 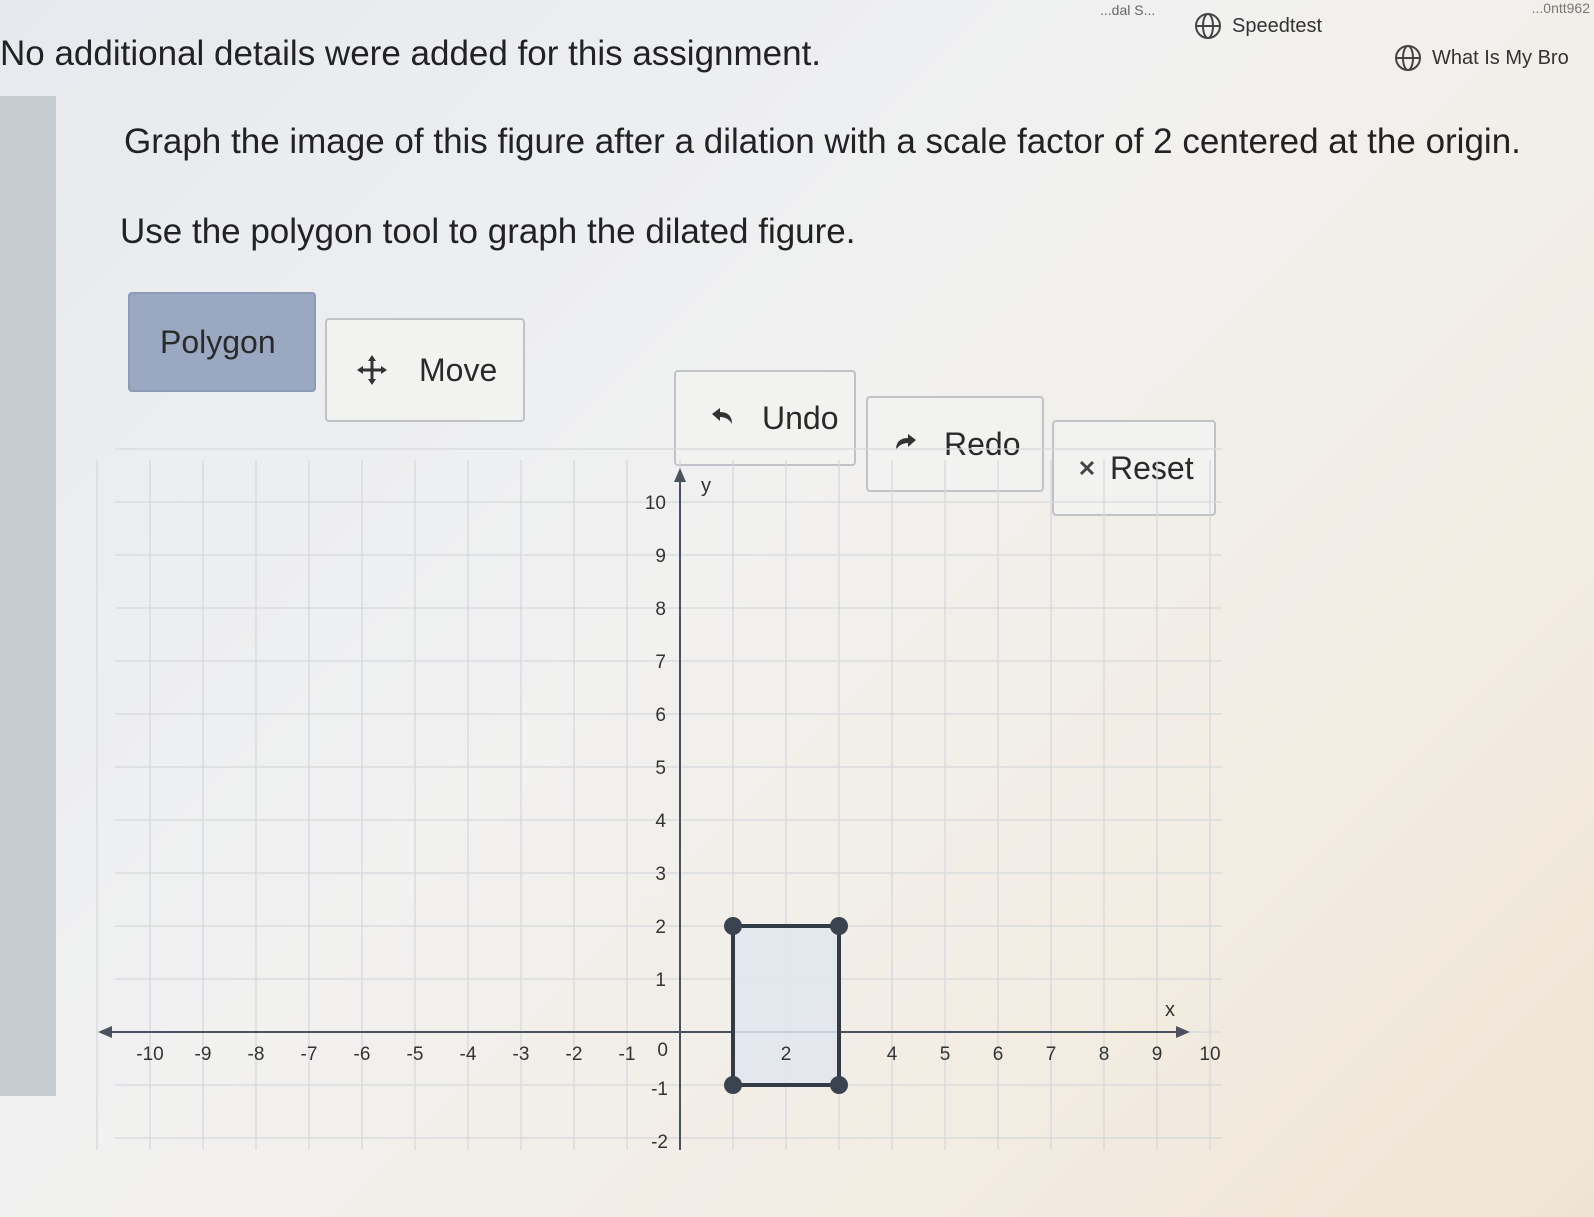 I want to click on y-tick-label: 3, so click(x=660, y=874).